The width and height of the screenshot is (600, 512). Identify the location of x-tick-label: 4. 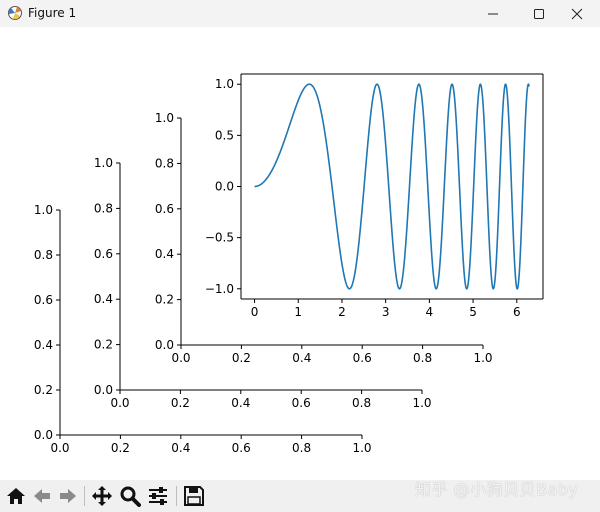
(430, 312).